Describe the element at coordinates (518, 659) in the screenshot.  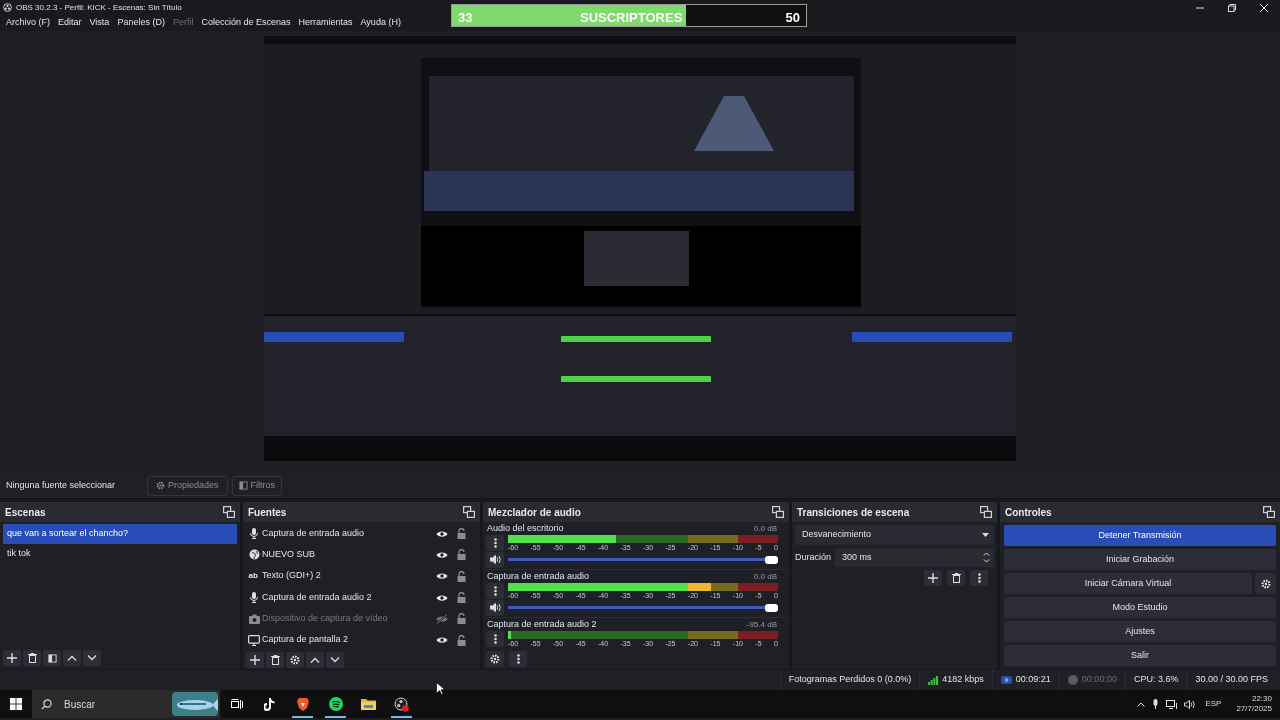
I see `mixer-menu-button` at that location.